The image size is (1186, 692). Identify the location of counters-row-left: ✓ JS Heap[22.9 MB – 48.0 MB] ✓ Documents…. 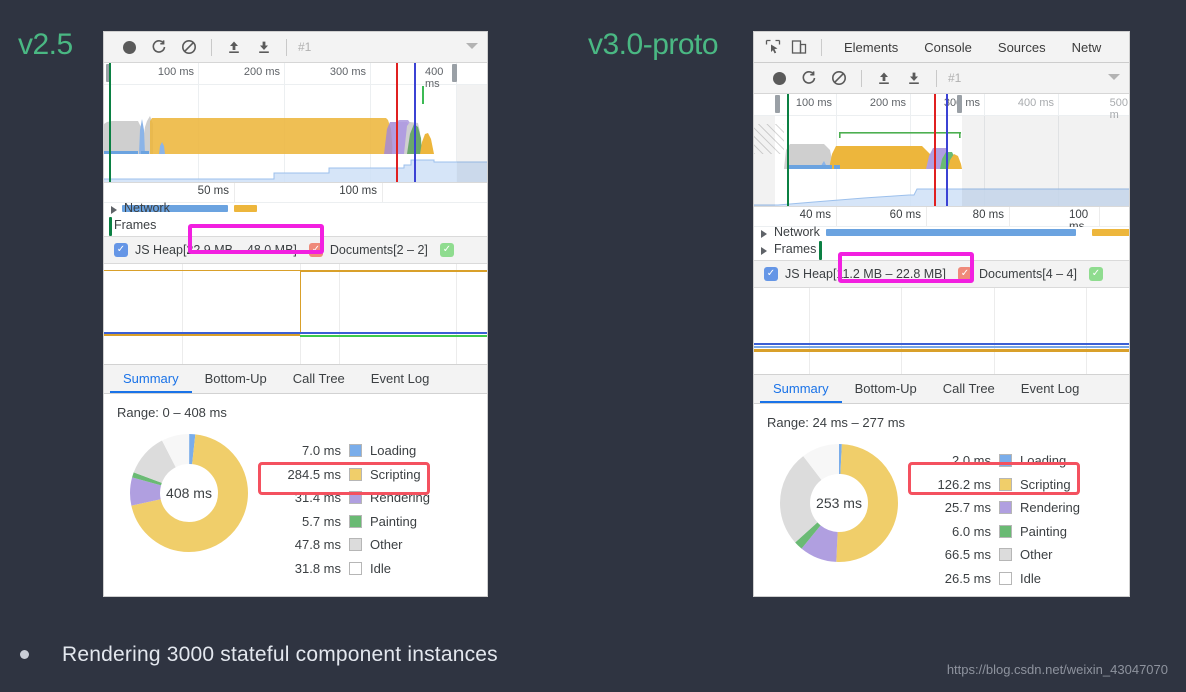
(295, 250).